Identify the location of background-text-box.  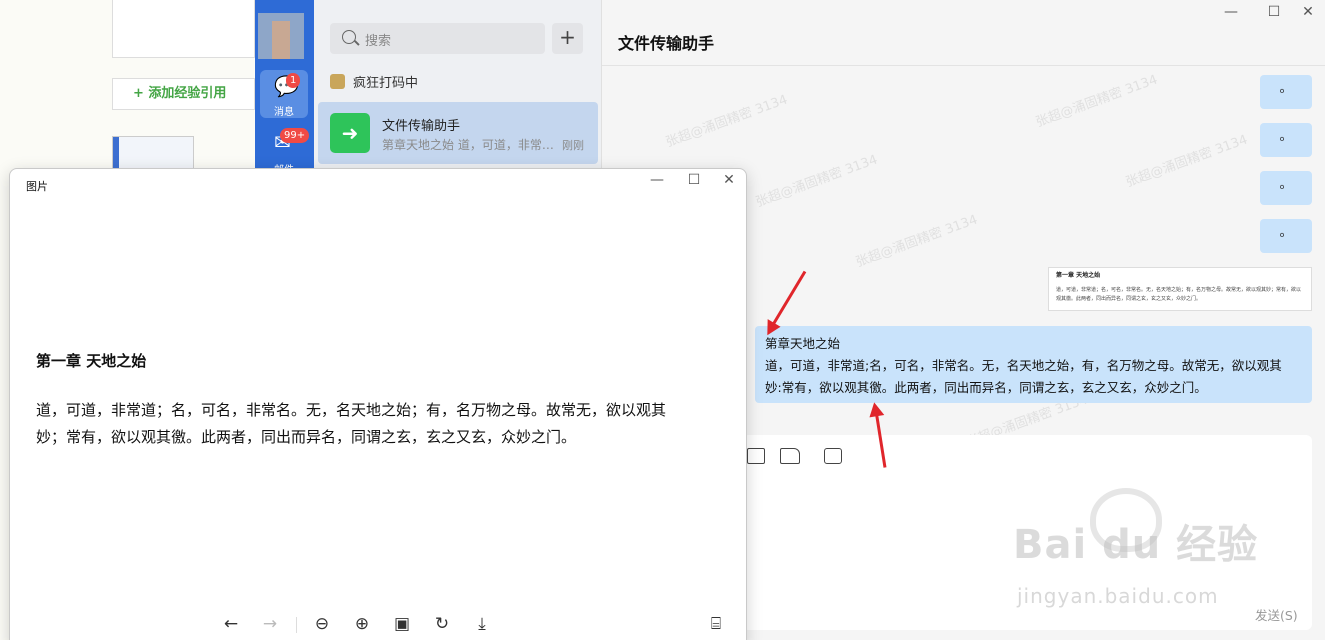
(183, 29).